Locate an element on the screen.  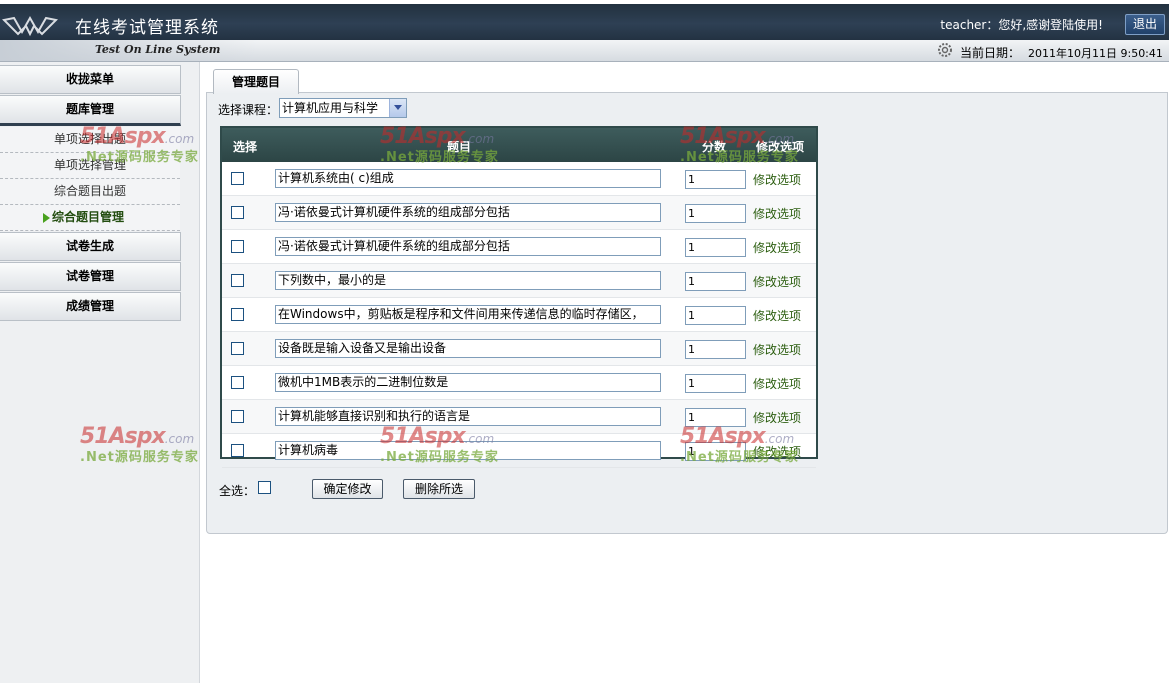
course-select: 计算机应用与科学 is located at coordinates (343, 108).